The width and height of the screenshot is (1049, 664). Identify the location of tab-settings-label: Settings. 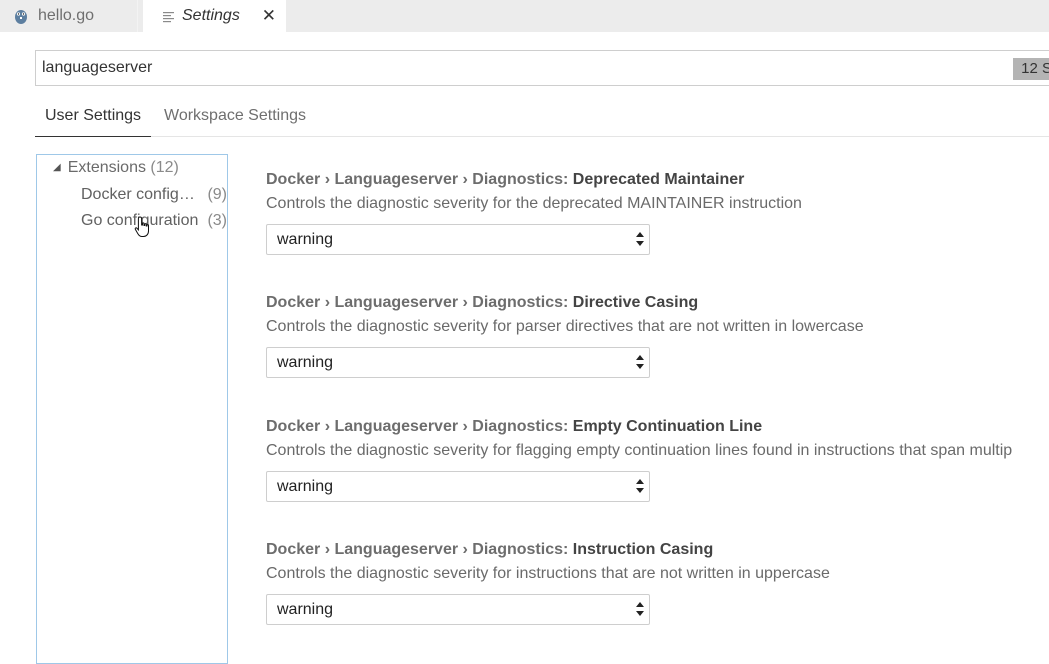
(211, 15).